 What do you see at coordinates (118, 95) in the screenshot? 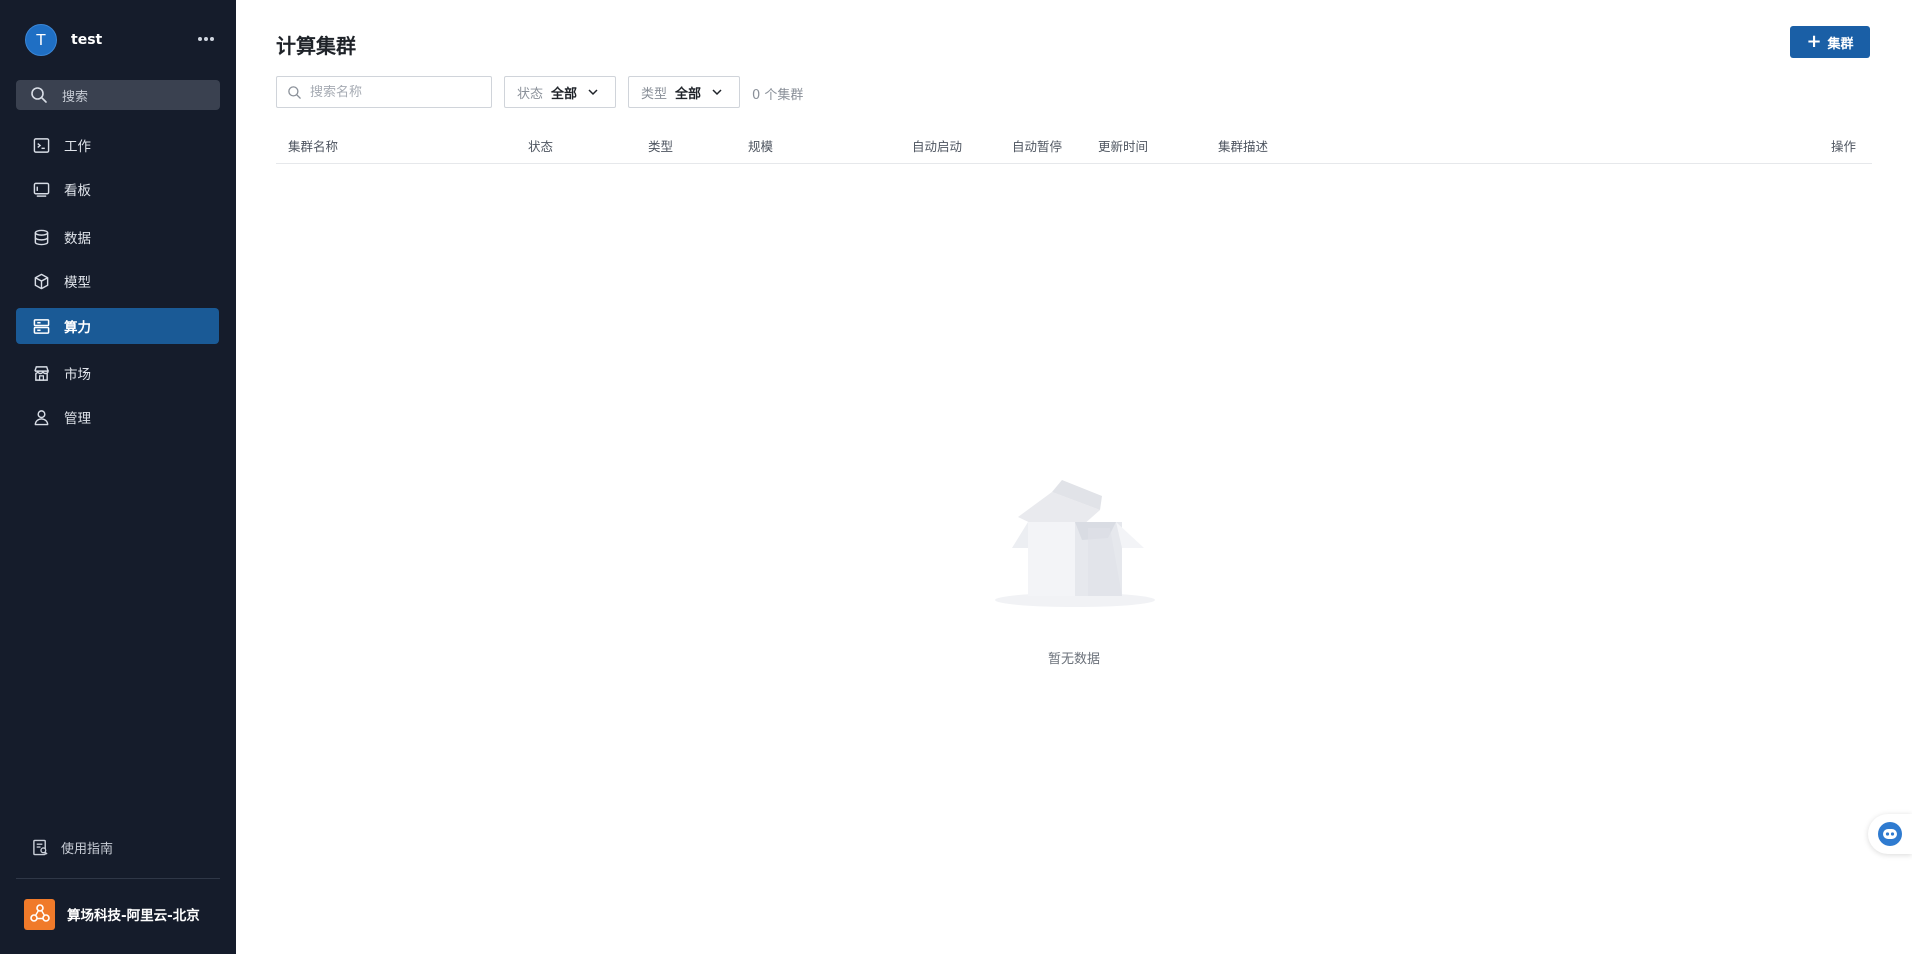
I see `sidebar-search: 搜索` at bounding box center [118, 95].